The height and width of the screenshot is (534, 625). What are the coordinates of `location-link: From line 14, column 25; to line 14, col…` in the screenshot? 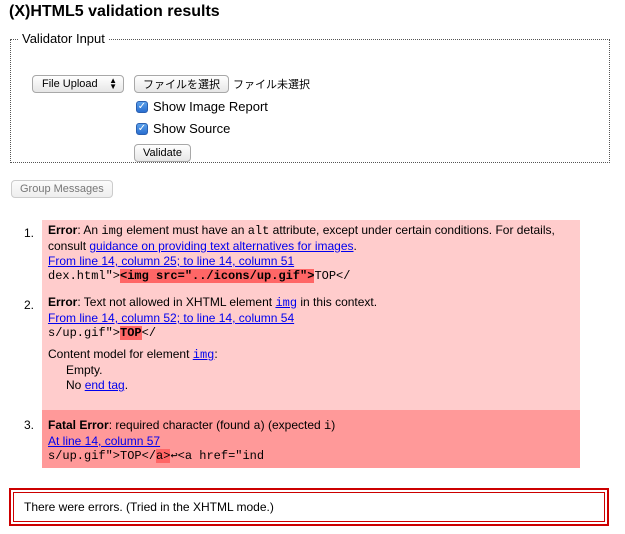 It's located at (171, 261).